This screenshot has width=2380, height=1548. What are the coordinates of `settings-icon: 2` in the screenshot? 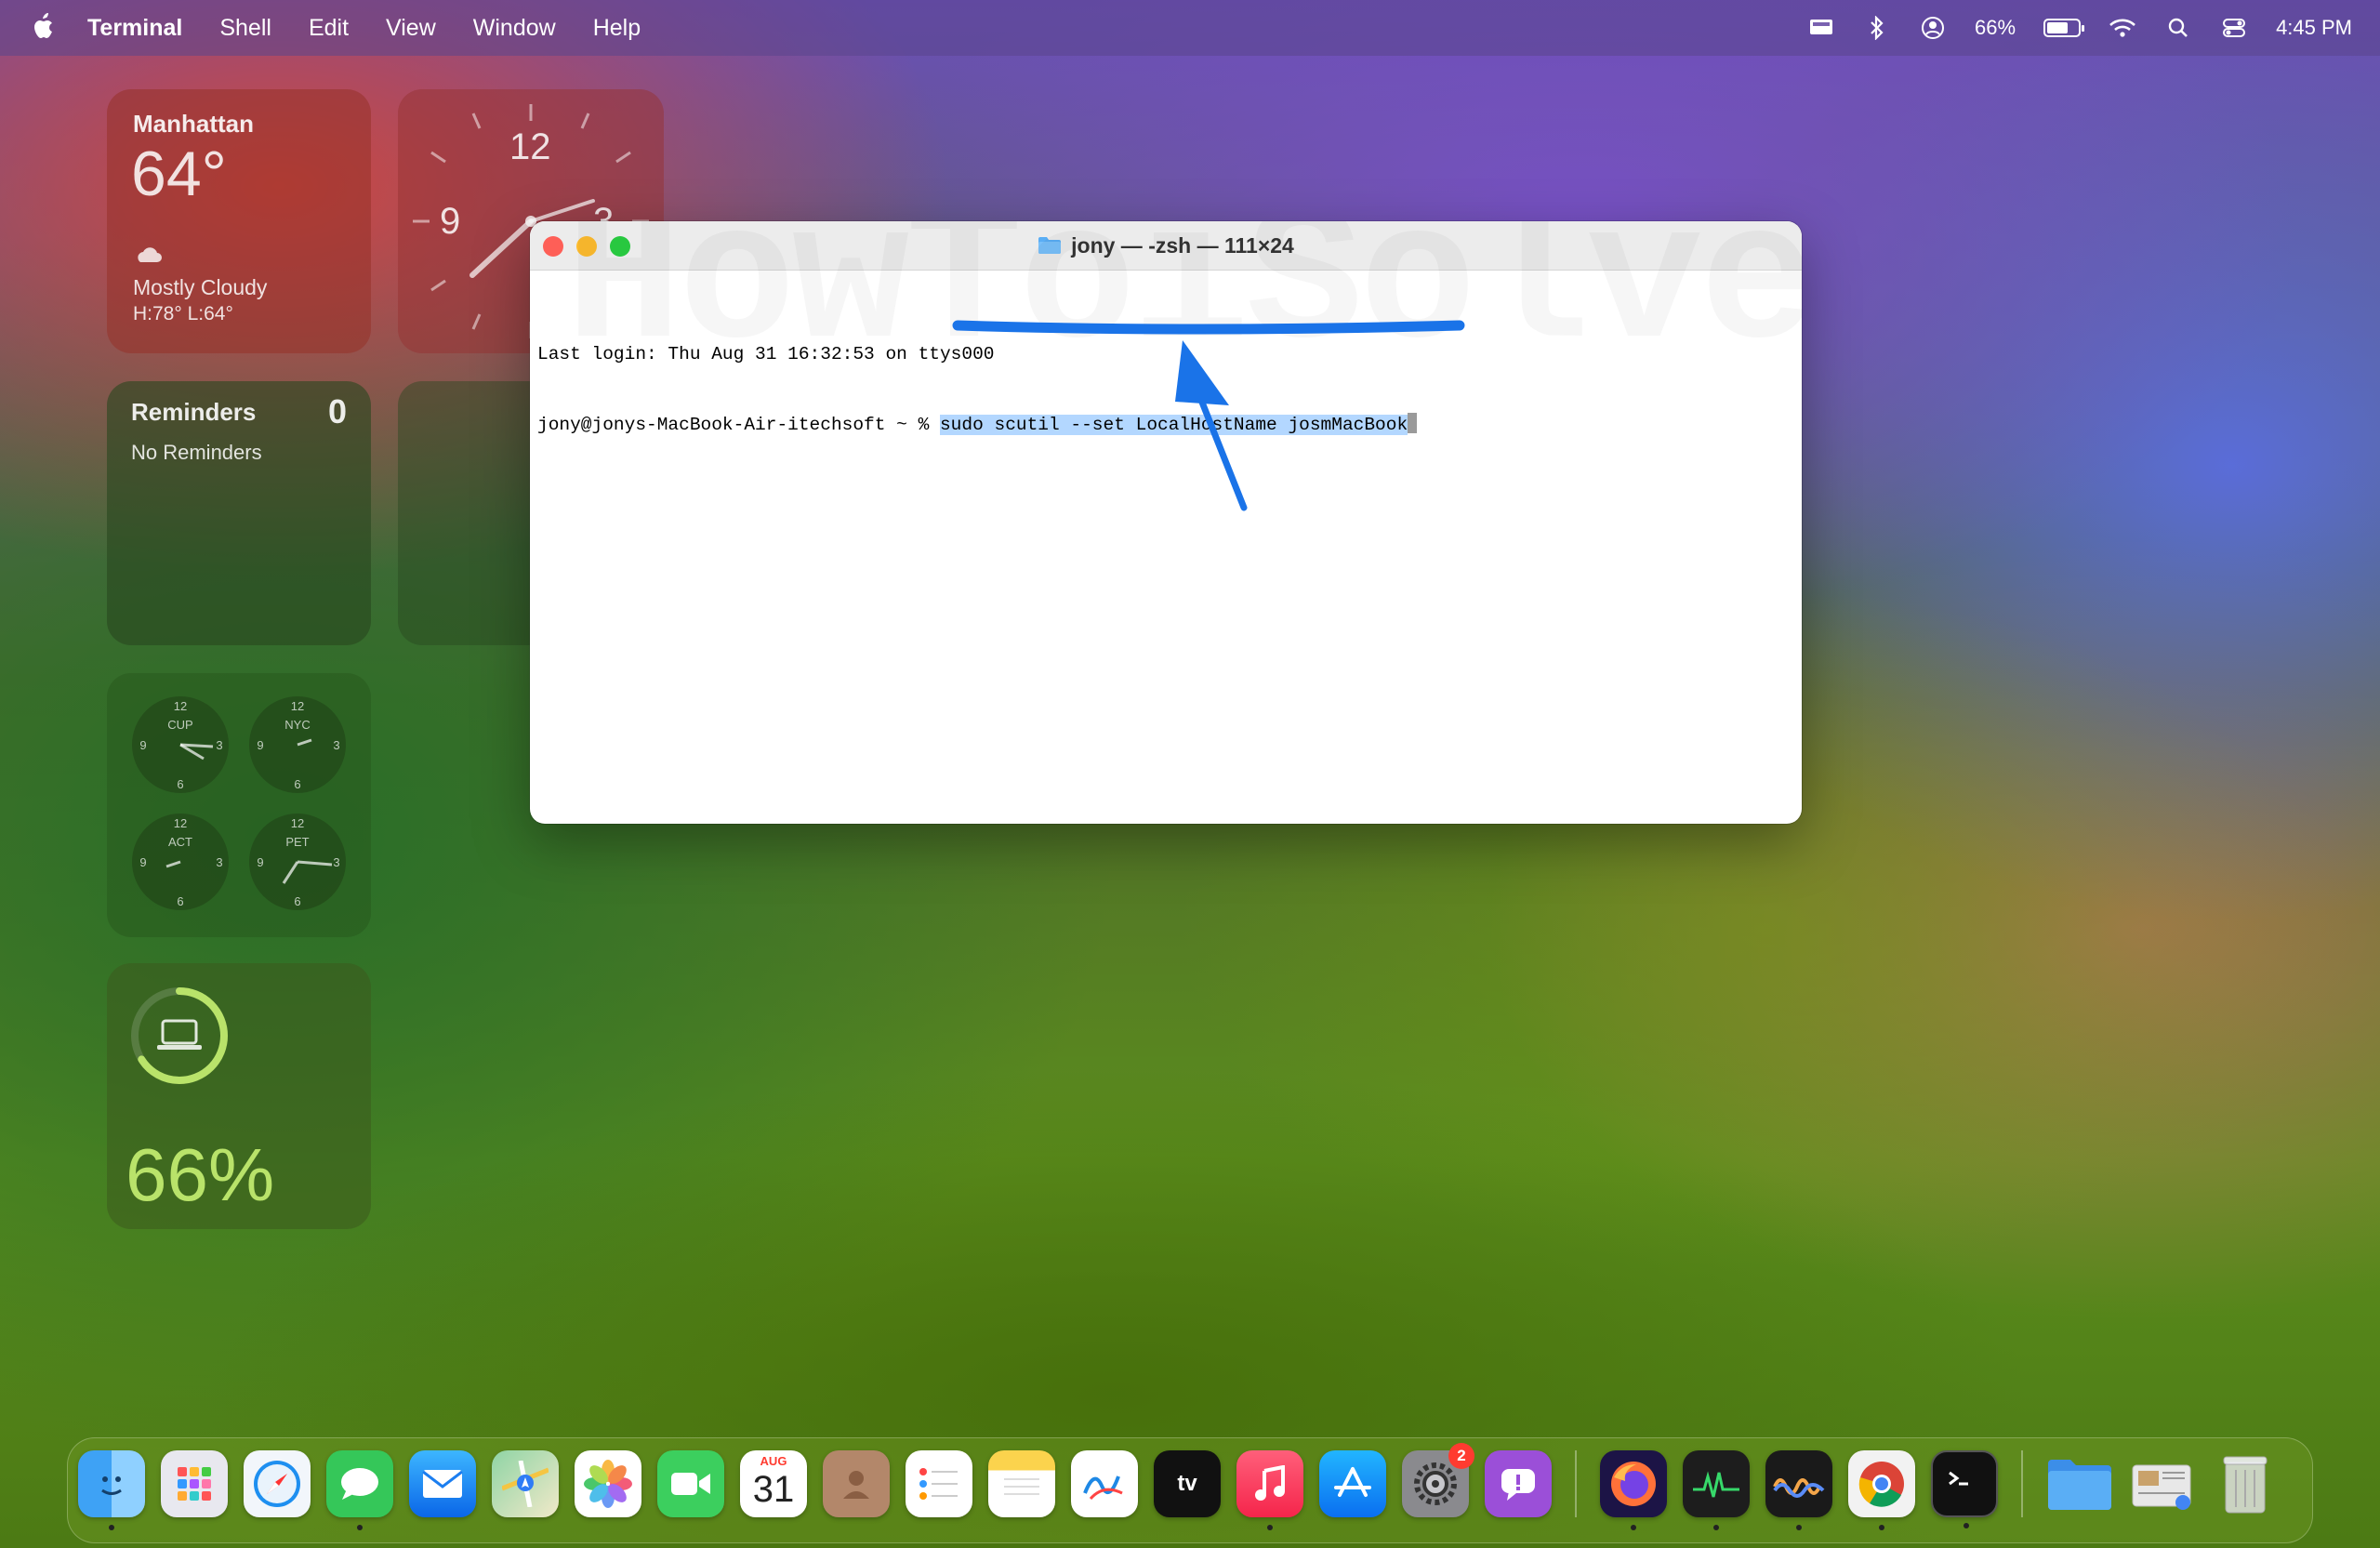 It's located at (1438, 1480).